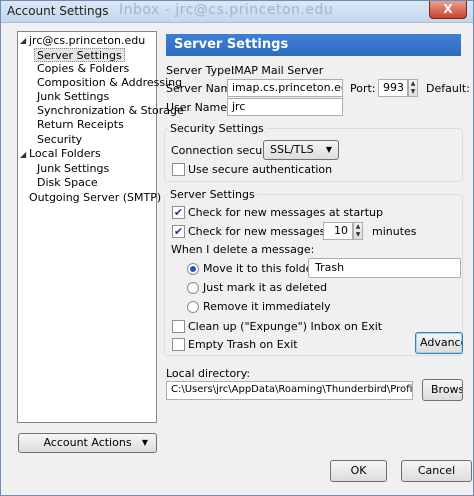 The width and height of the screenshot is (474, 496). What do you see at coordinates (330, 267) in the screenshot?
I see `trash-folder-value: Trash` at bounding box center [330, 267].